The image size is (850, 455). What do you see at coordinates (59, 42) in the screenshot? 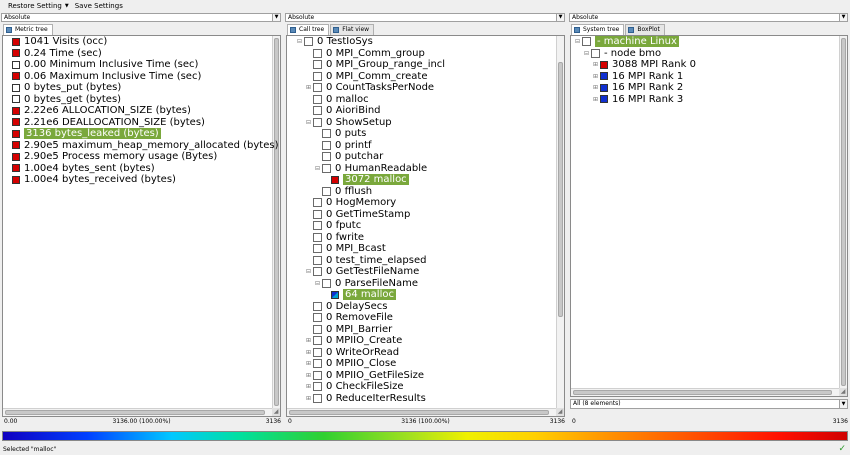
I see `metric-item: 1041 Visits (occ)` at bounding box center [59, 42].